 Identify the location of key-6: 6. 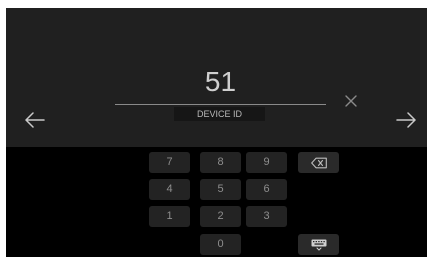
(266, 189).